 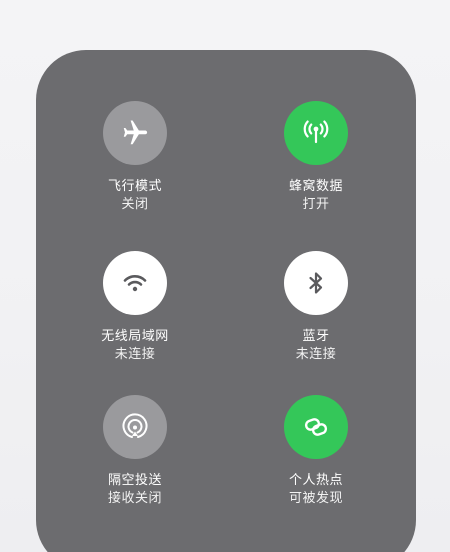 I want to click on airplane-icon, so click(x=135, y=133).